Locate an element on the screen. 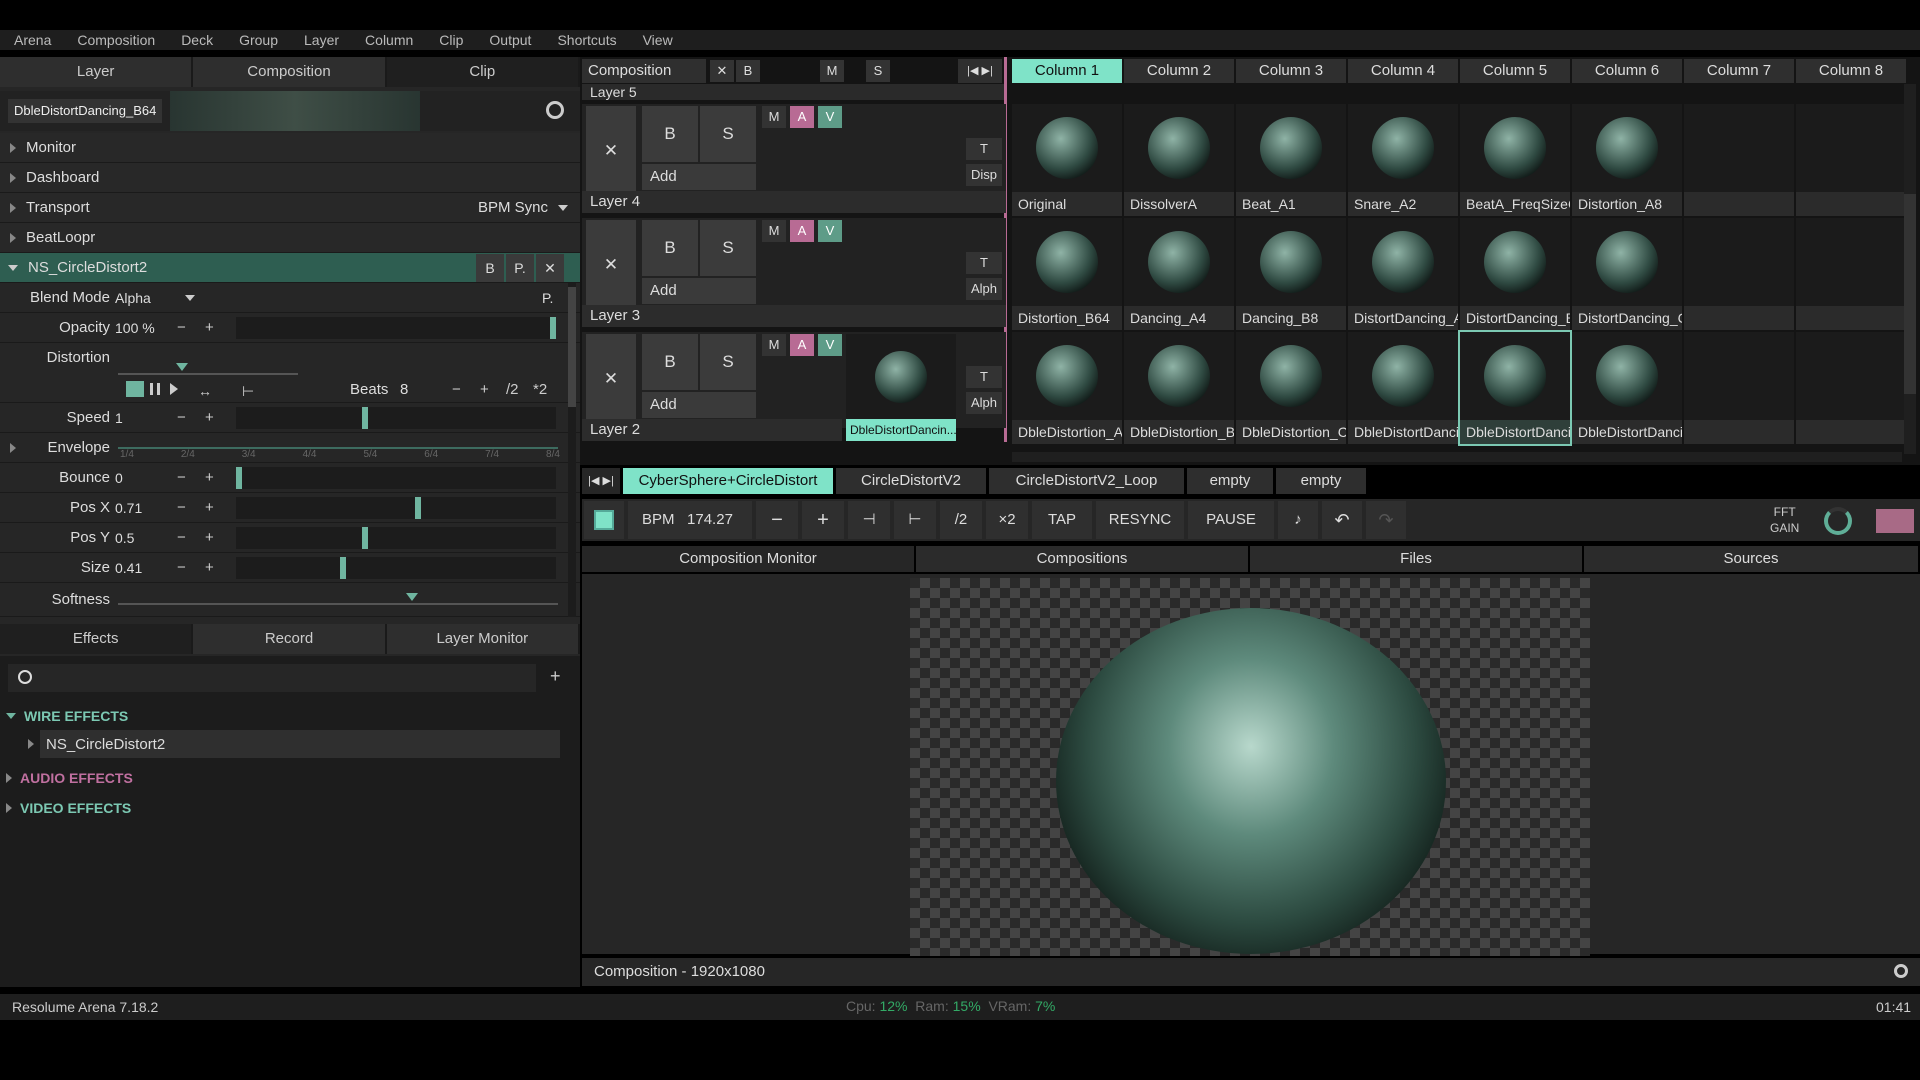 The width and height of the screenshot is (1920, 1080). redo-icon: ↷ is located at coordinates (1386, 520).